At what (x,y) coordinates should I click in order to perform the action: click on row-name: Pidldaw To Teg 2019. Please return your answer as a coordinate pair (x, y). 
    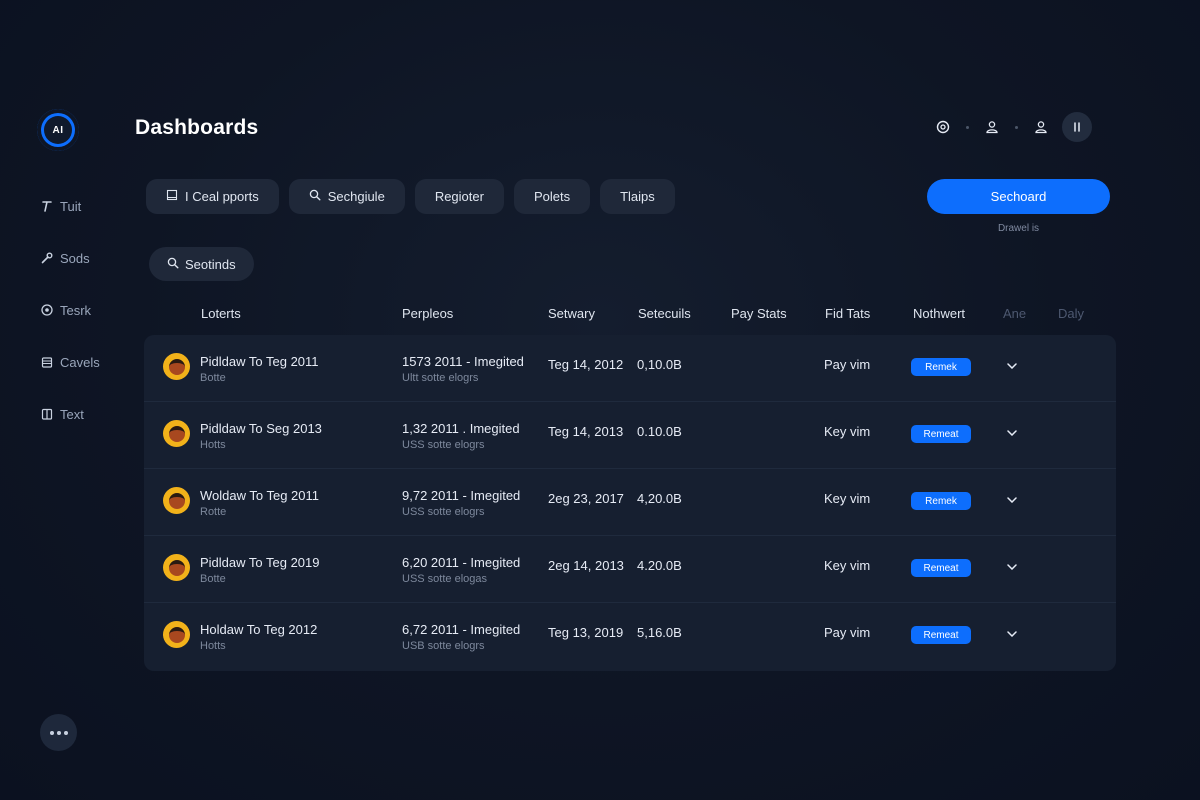
    Looking at the image, I should click on (260, 562).